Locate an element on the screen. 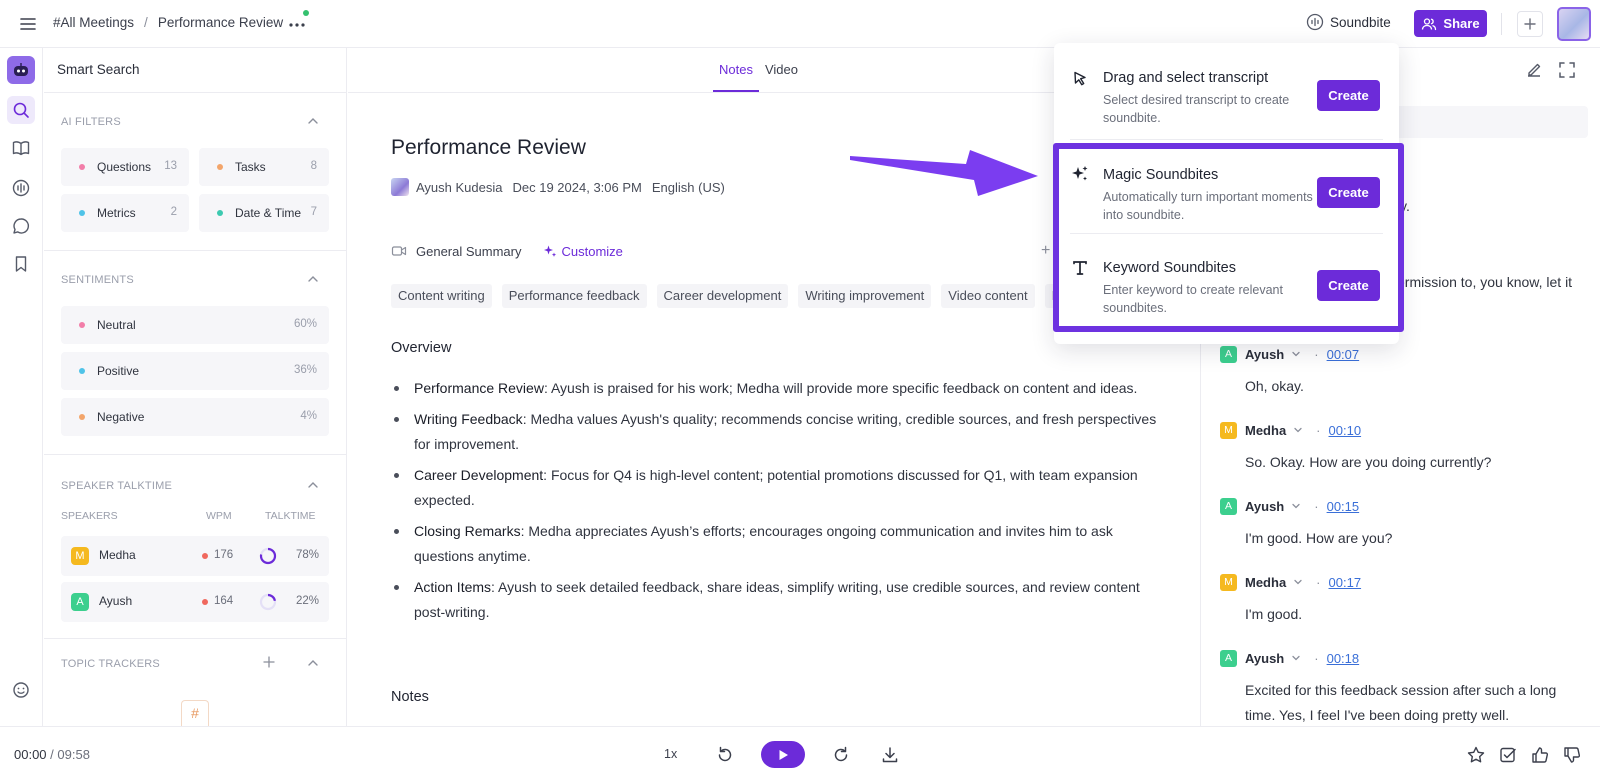 Image resolution: width=1600 pixels, height=782 pixels. tab-notes: Notes is located at coordinates (736, 70).